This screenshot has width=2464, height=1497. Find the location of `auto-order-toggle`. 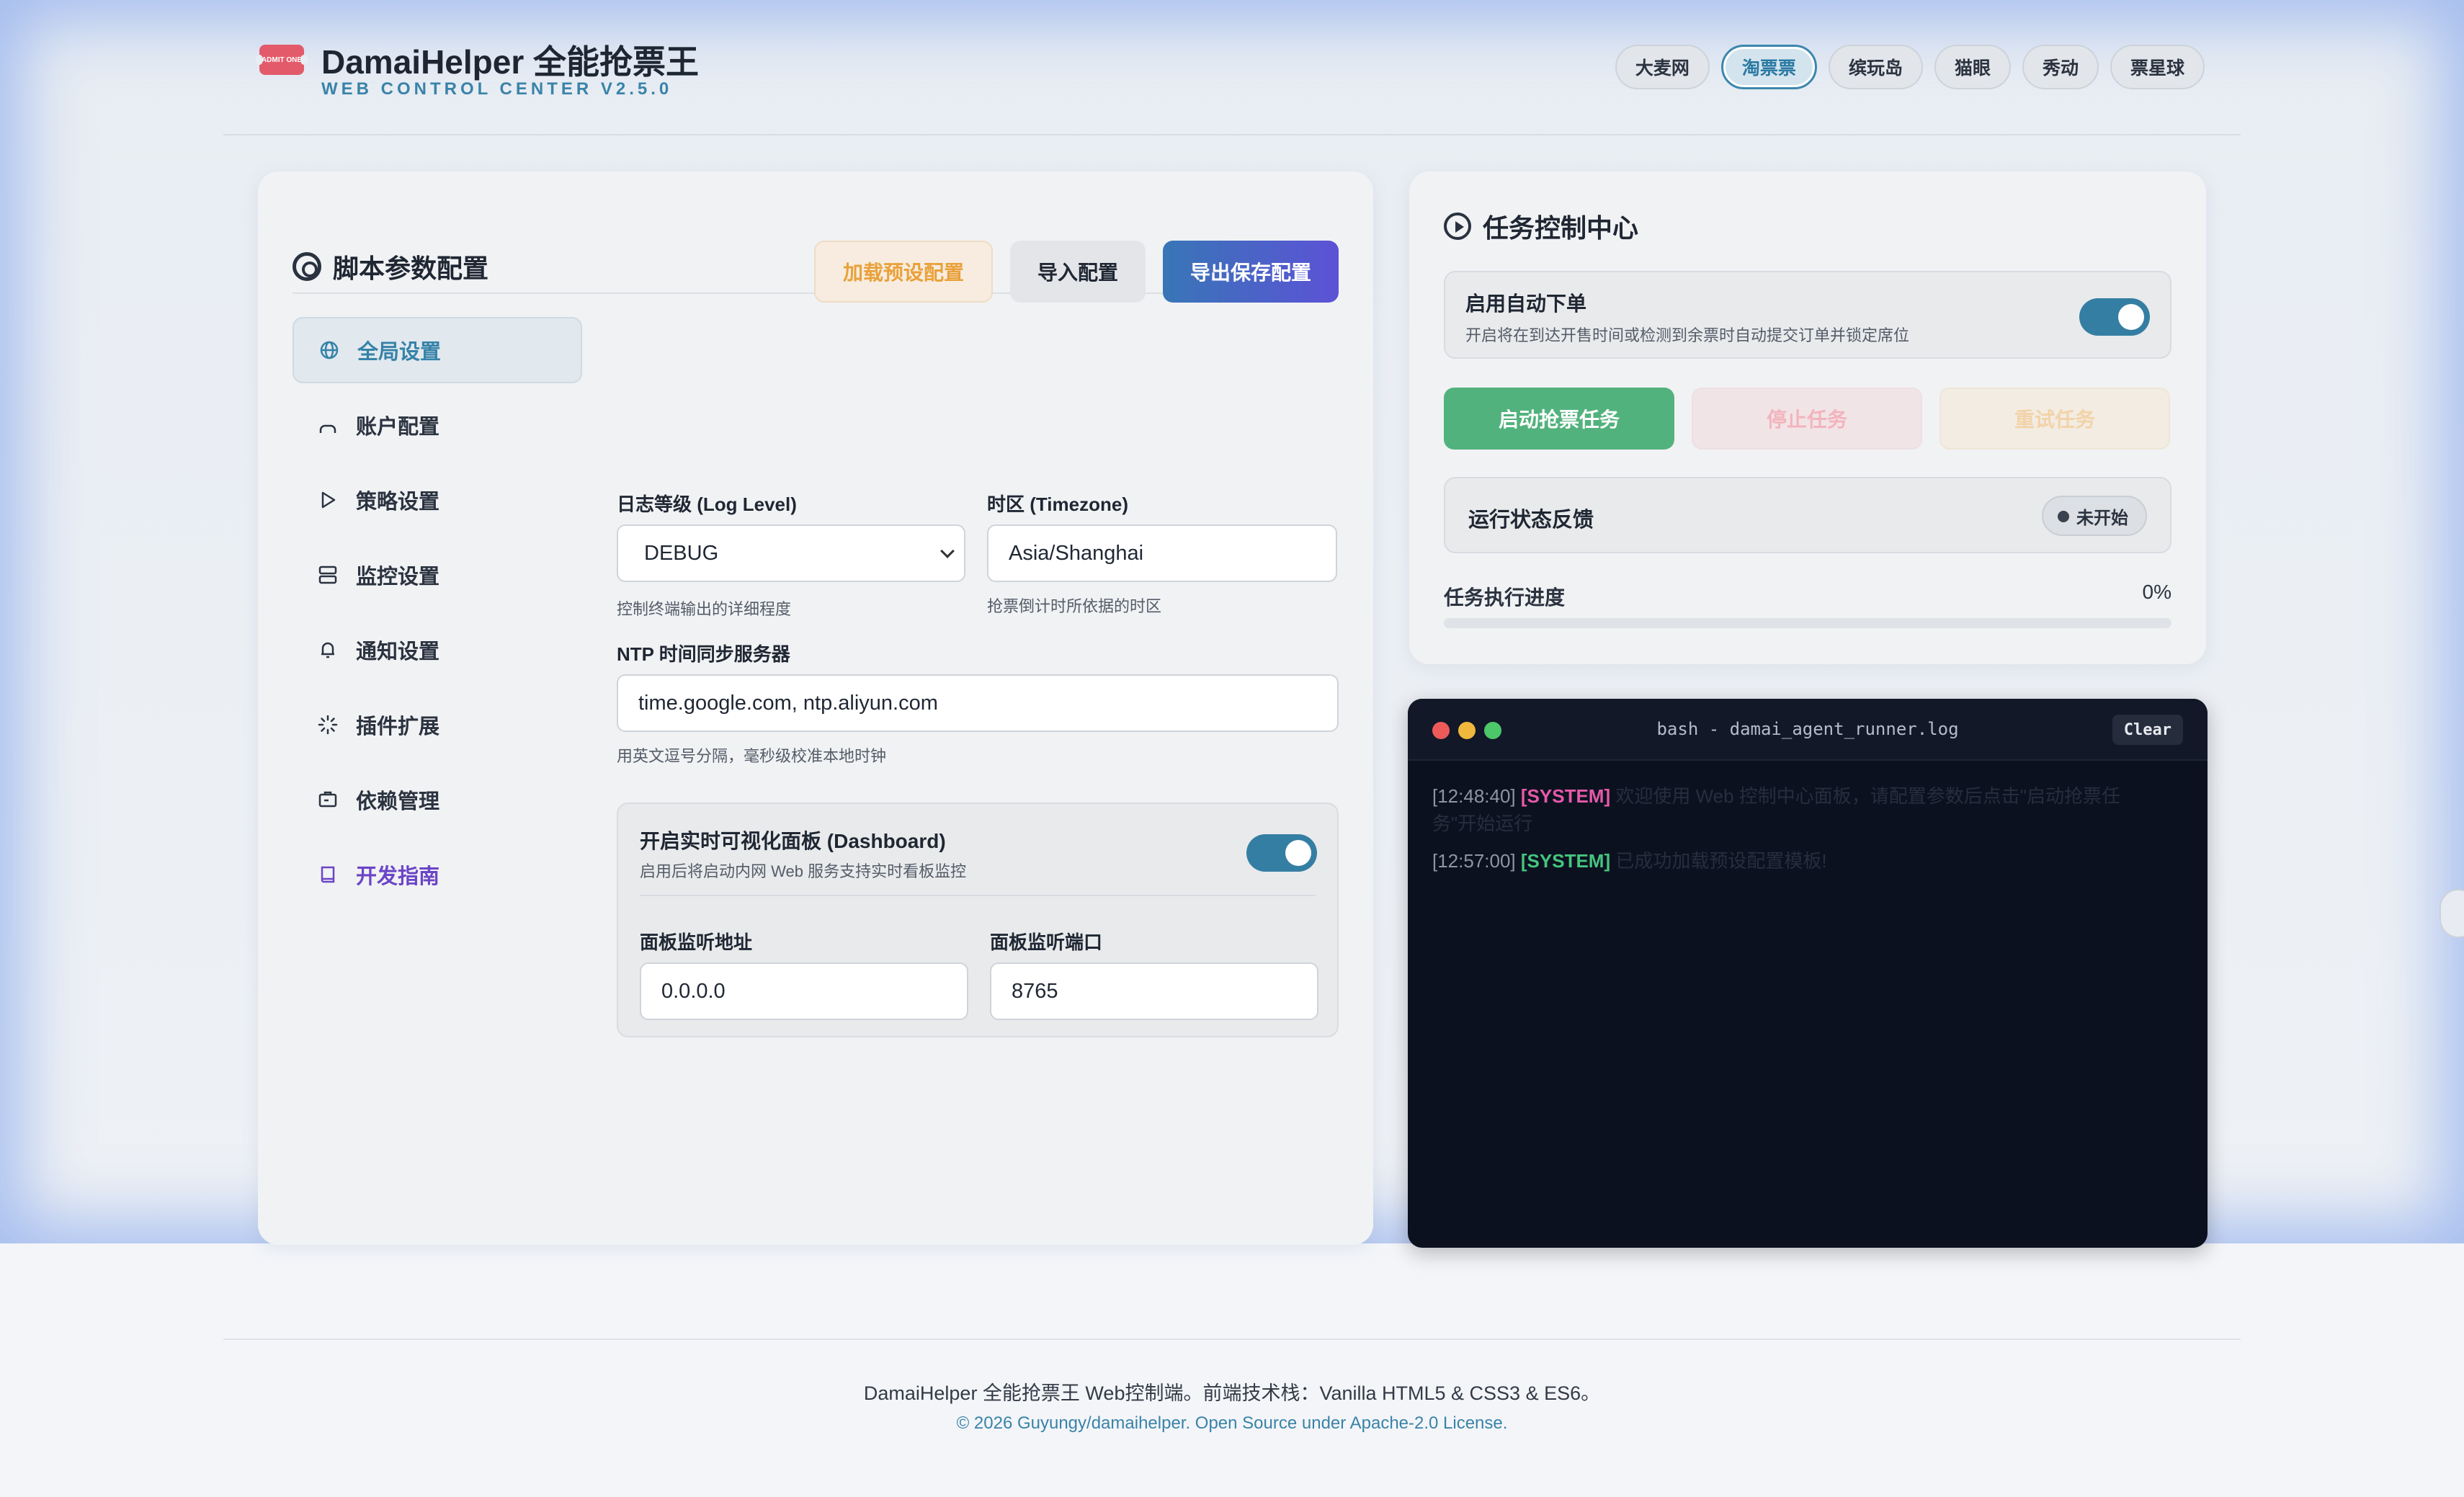

auto-order-toggle is located at coordinates (2114, 317).